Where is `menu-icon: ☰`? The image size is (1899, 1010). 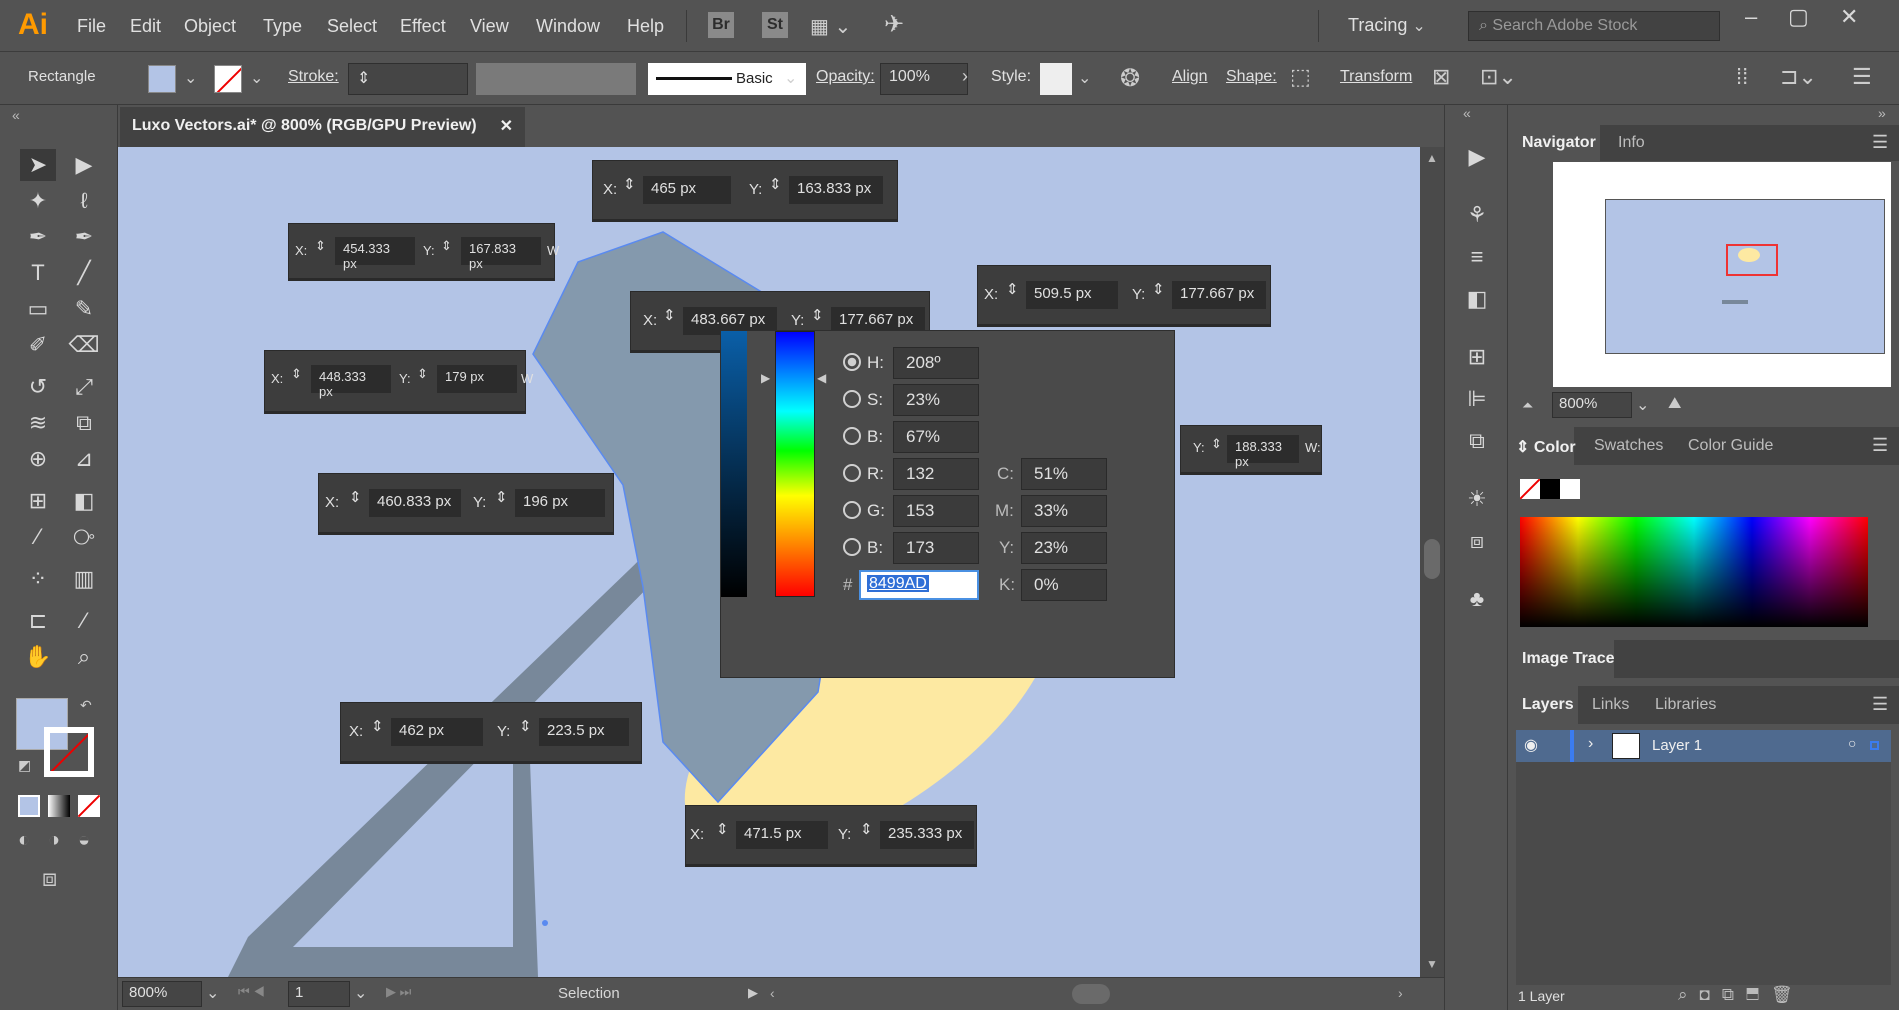 menu-icon: ☰ is located at coordinates (1862, 77).